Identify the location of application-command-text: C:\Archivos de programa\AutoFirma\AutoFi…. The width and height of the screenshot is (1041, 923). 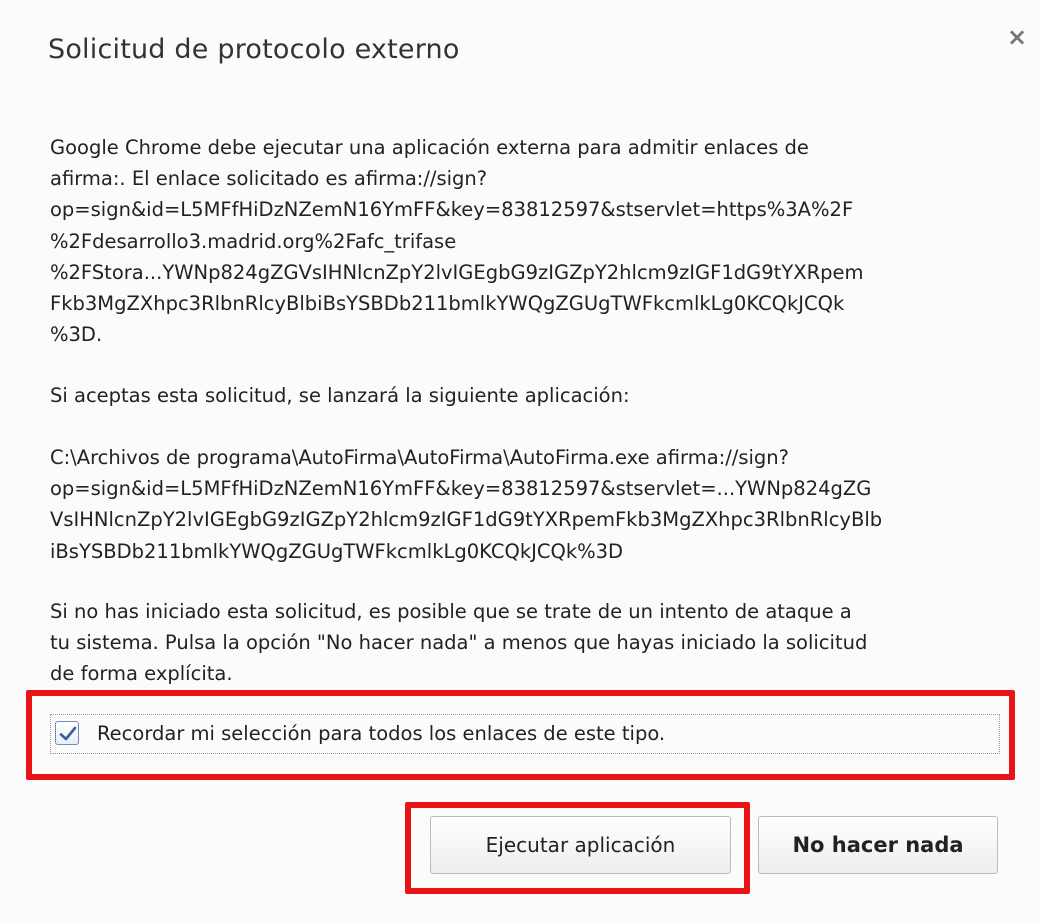
(466, 504).